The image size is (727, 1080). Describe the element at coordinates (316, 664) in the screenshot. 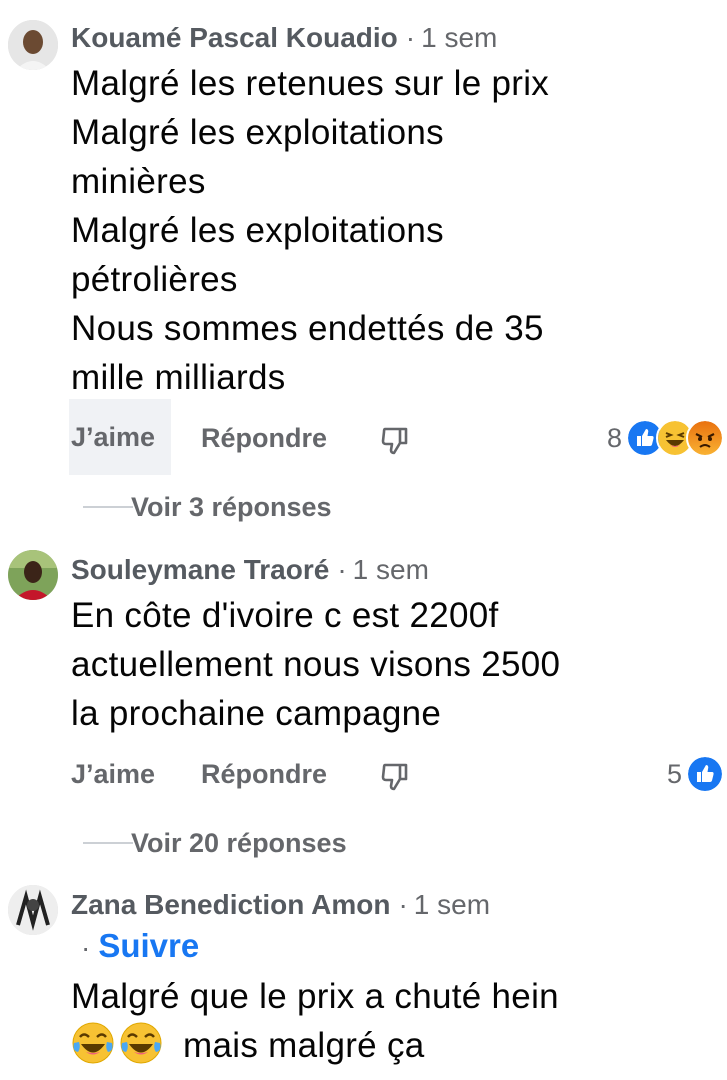

I see `comment-line: actuellement nous visons 2500` at that location.